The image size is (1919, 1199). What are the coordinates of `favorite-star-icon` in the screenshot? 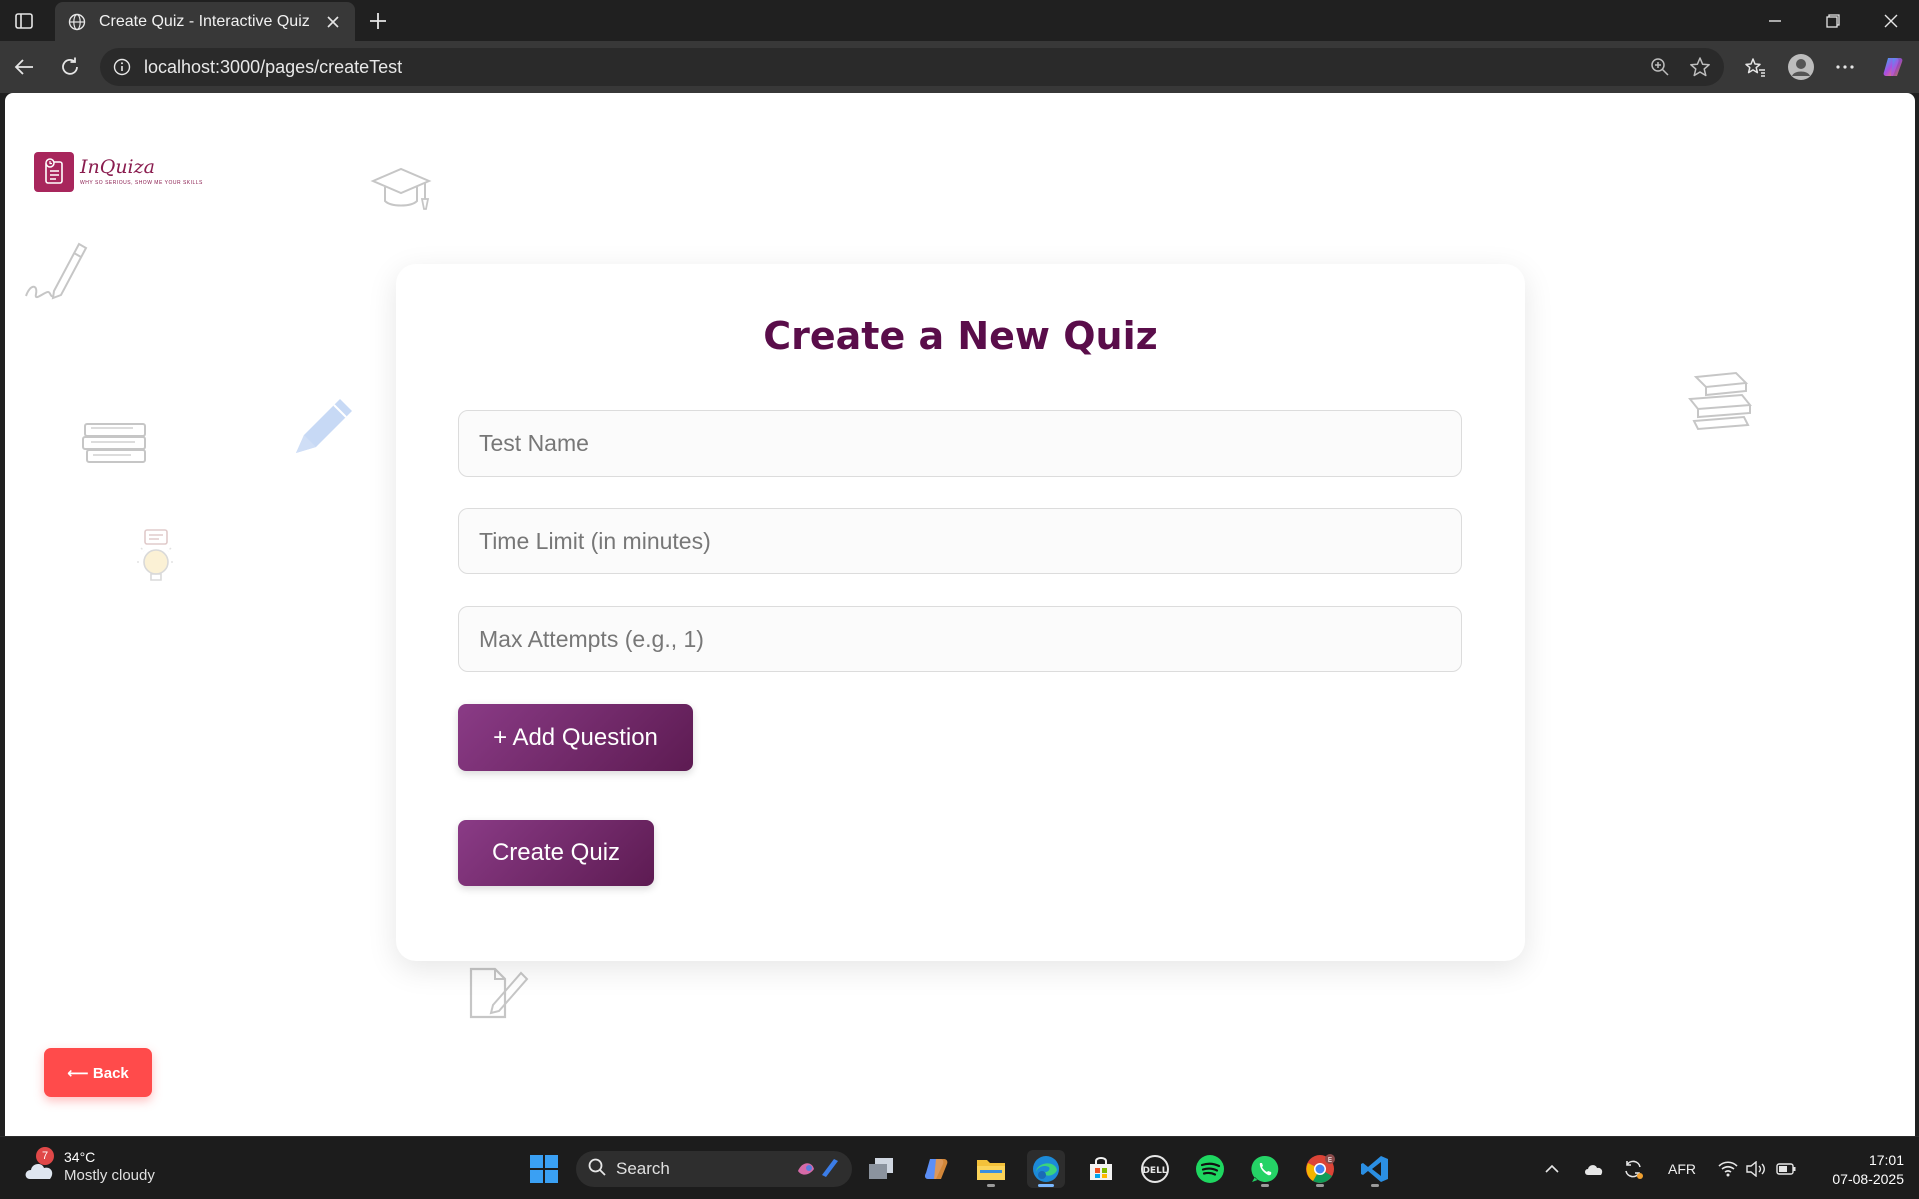 It's located at (1700, 67).